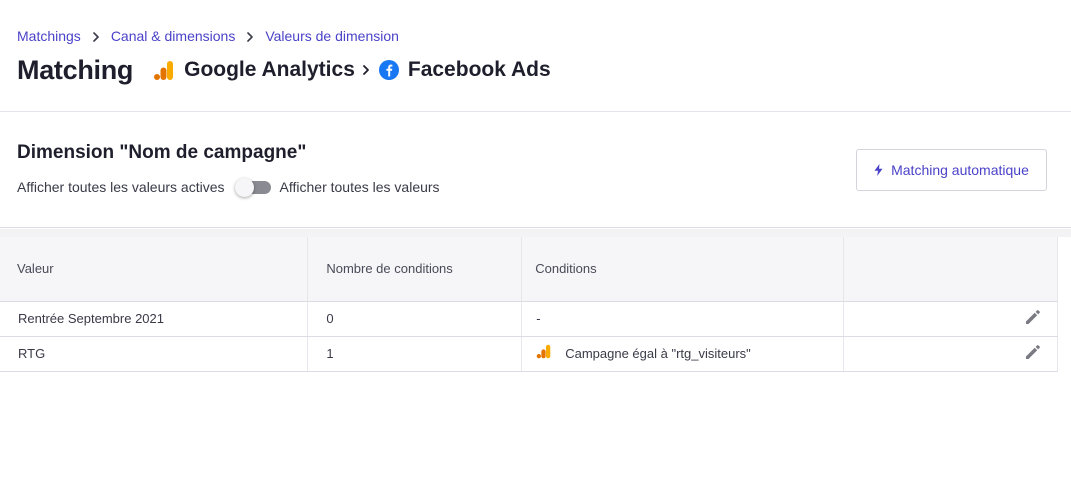  What do you see at coordinates (683, 319) in the screenshot?
I see `row-conditions: -` at bounding box center [683, 319].